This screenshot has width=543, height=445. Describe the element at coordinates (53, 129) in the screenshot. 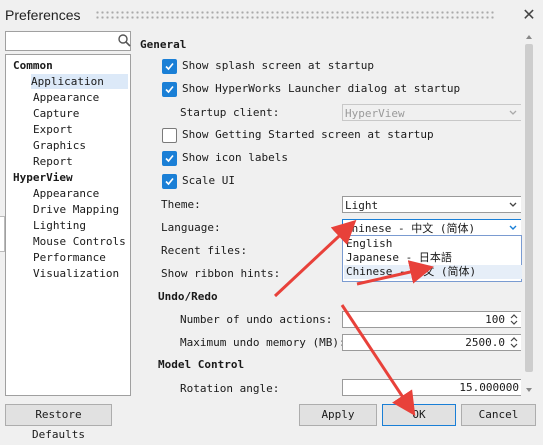

I see `tree-item-export: Export` at that location.